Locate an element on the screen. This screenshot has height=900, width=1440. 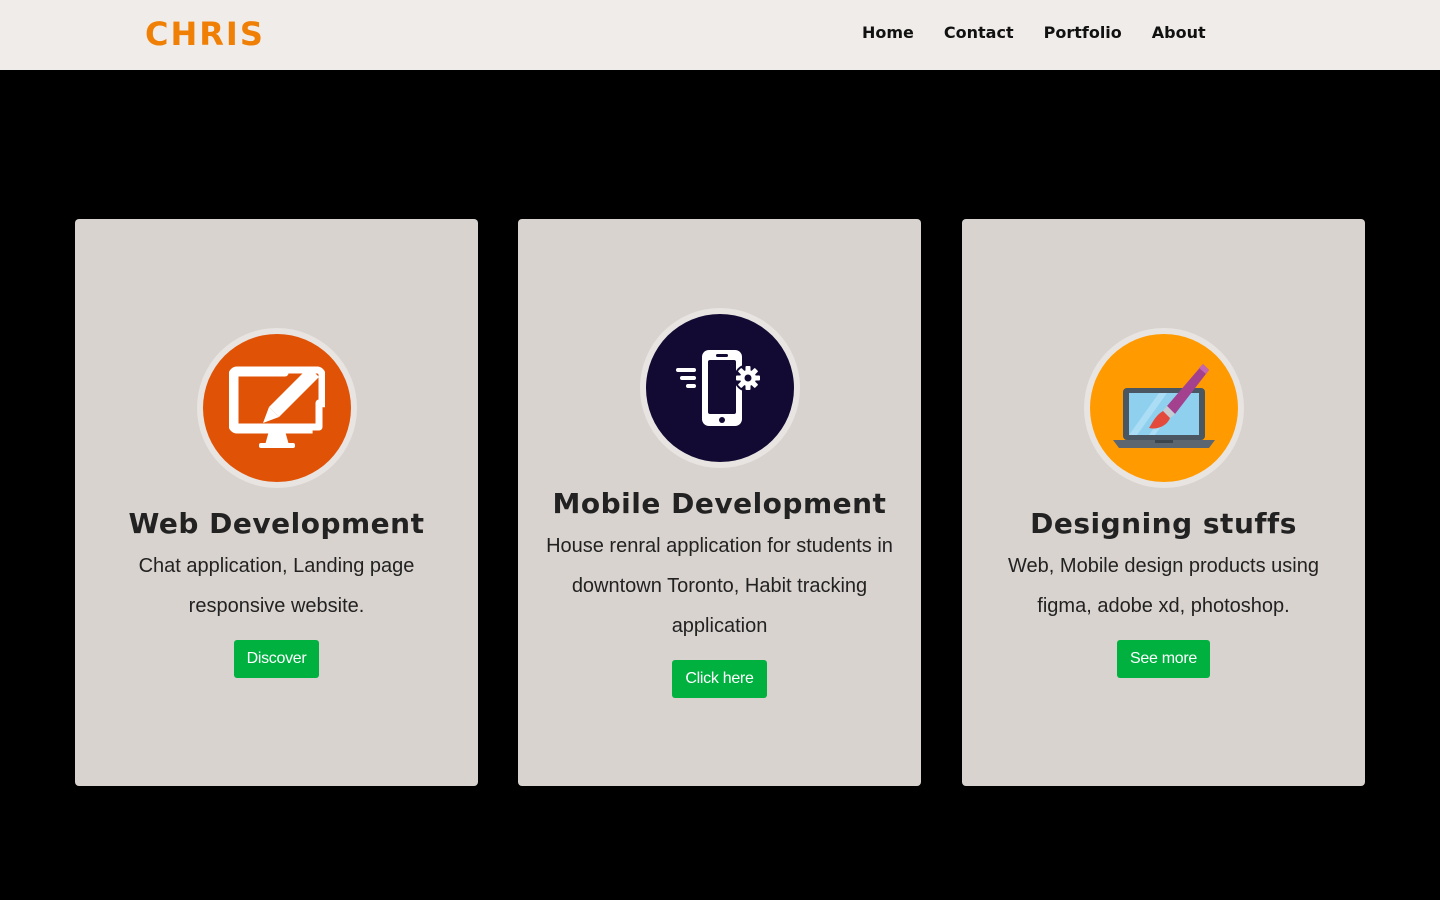
card-title: Mobile Development is located at coordinates (719, 503).